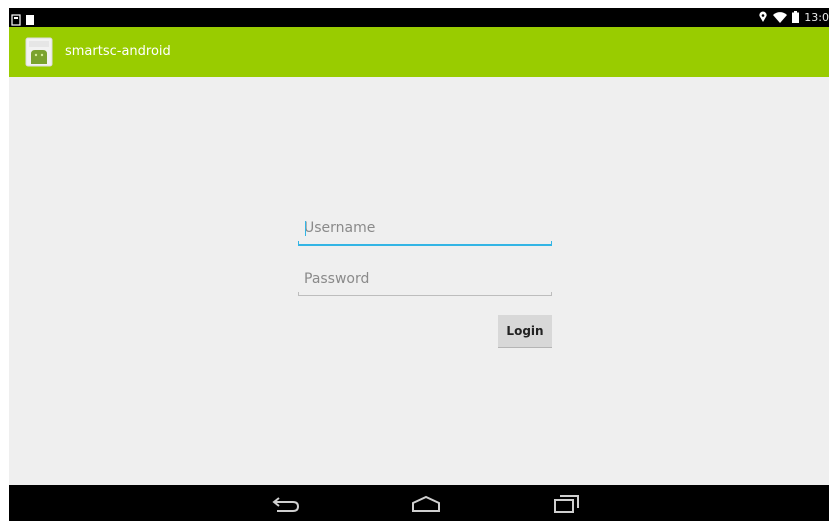  Describe the element at coordinates (16, 18) in the screenshot. I see `sd-card-icon` at that location.